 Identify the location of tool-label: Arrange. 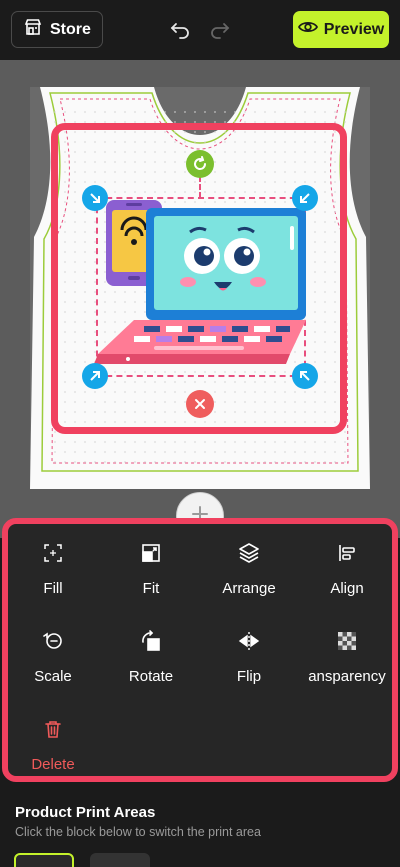
(249, 588).